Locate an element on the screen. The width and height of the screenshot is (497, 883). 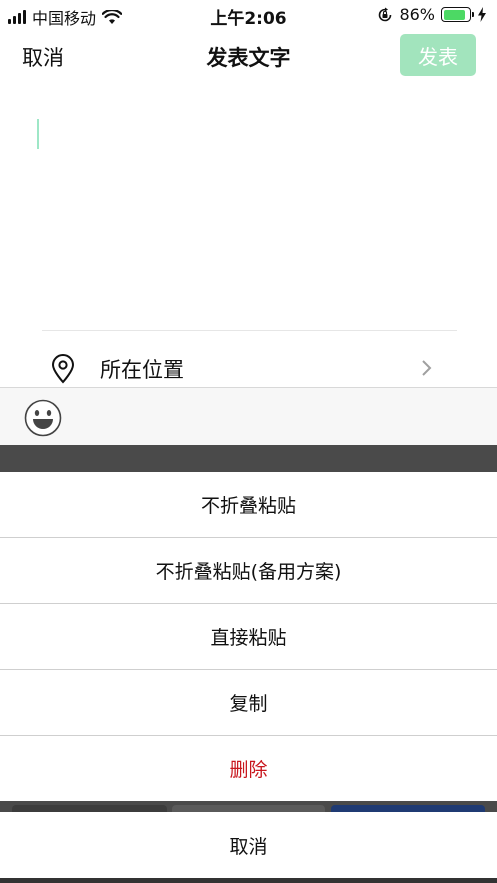
emoji-bar is located at coordinates (248, 416).